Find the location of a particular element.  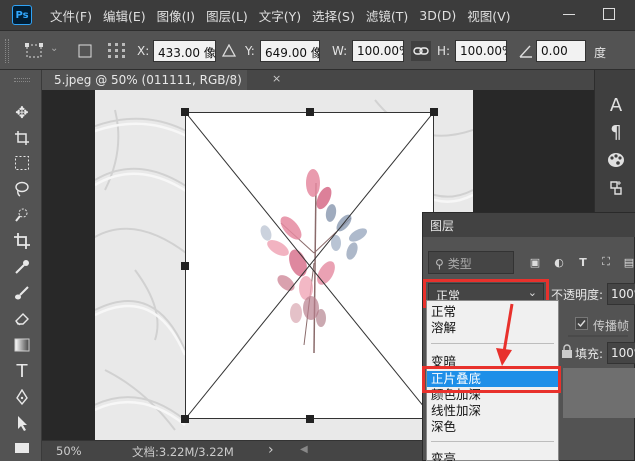

character-panel-icon: A is located at coordinates (616, 105).